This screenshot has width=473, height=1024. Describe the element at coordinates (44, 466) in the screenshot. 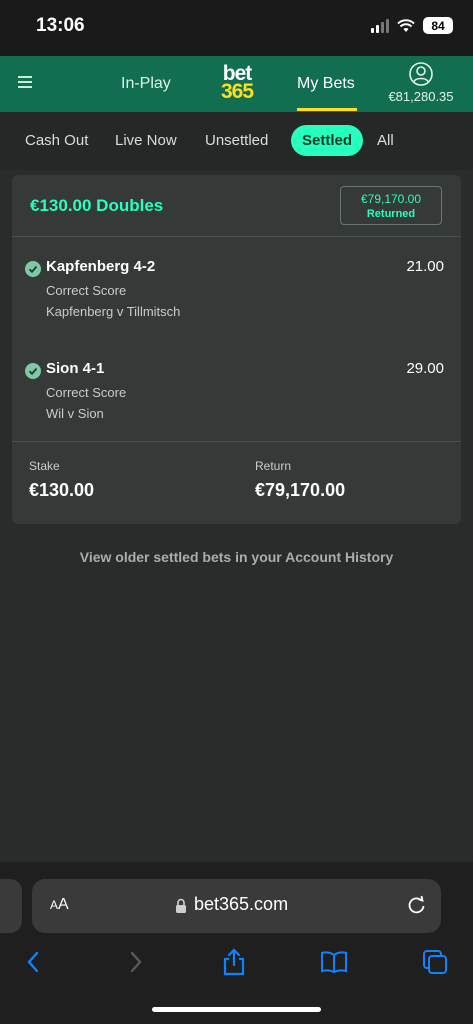

I see `stake-label: Stake` at that location.